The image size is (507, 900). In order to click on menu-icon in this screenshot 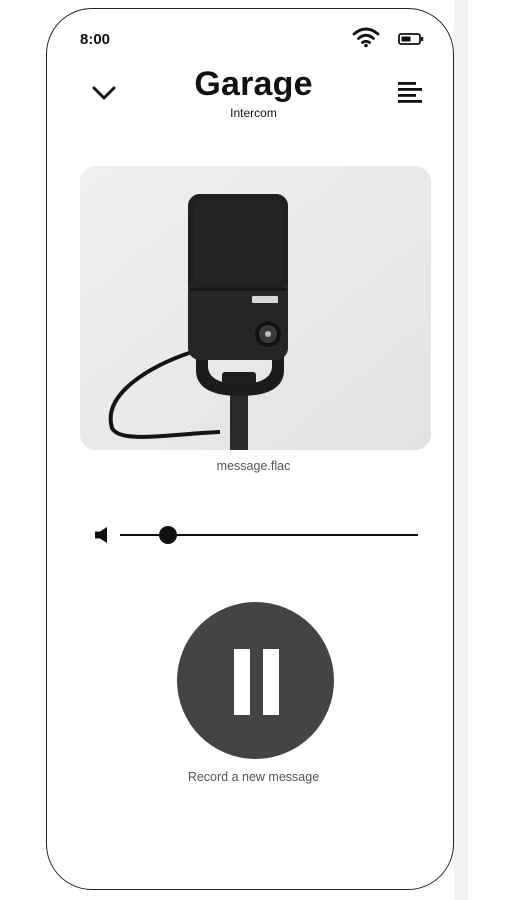, I will do `click(410, 92)`.